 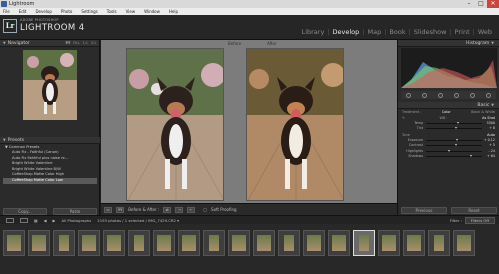 I want to click on grid-view-icon: ▦, so click(x=36, y=220).